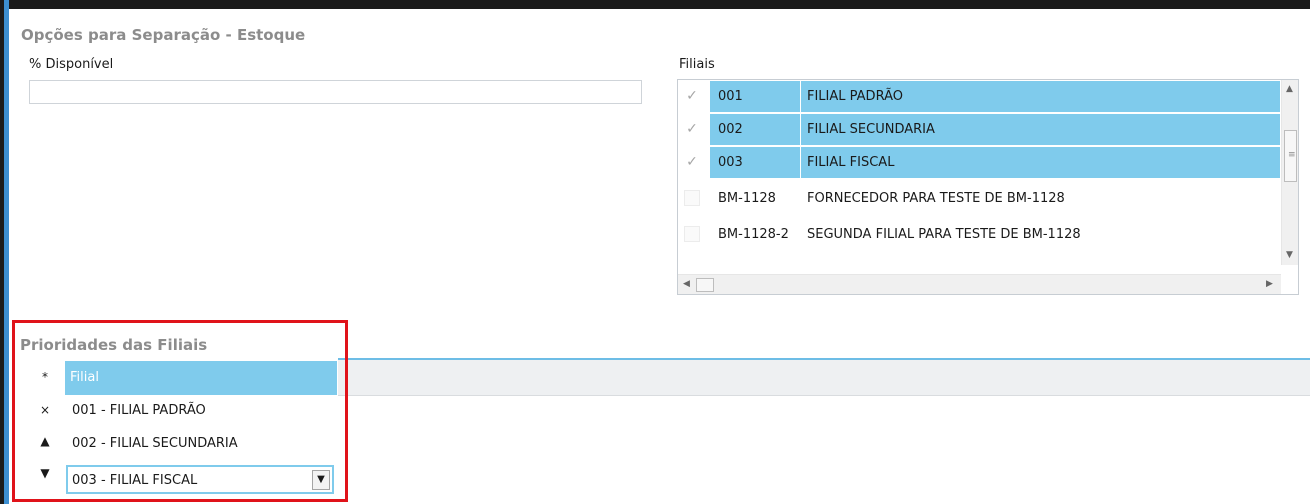 This screenshot has width=1310, height=504. Describe the element at coordinates (6, 252) in the screenshot. I see `window-left-accent` at that location.